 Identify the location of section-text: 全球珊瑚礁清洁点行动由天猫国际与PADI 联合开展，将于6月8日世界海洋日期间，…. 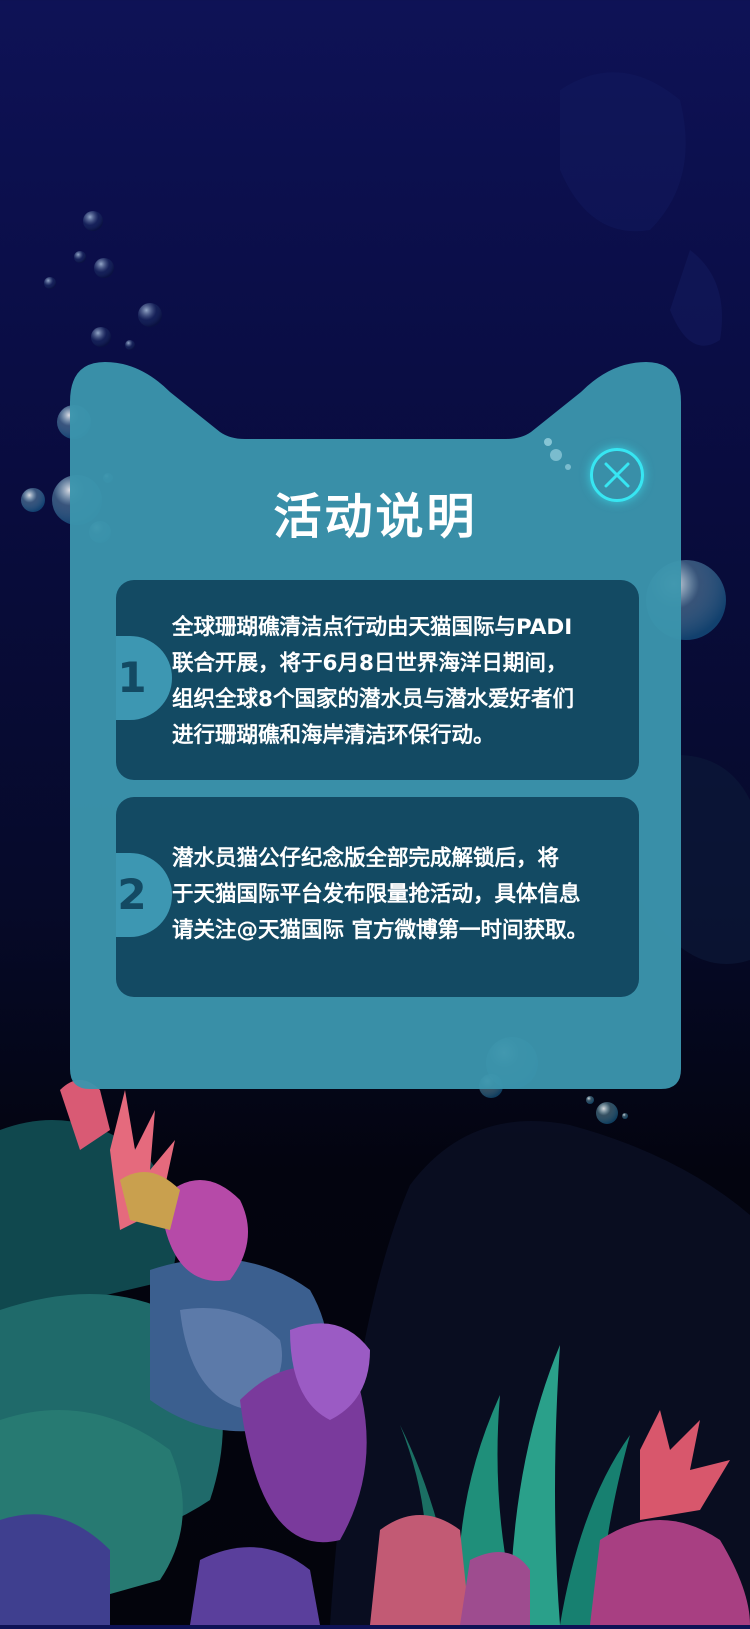
(402, 682).